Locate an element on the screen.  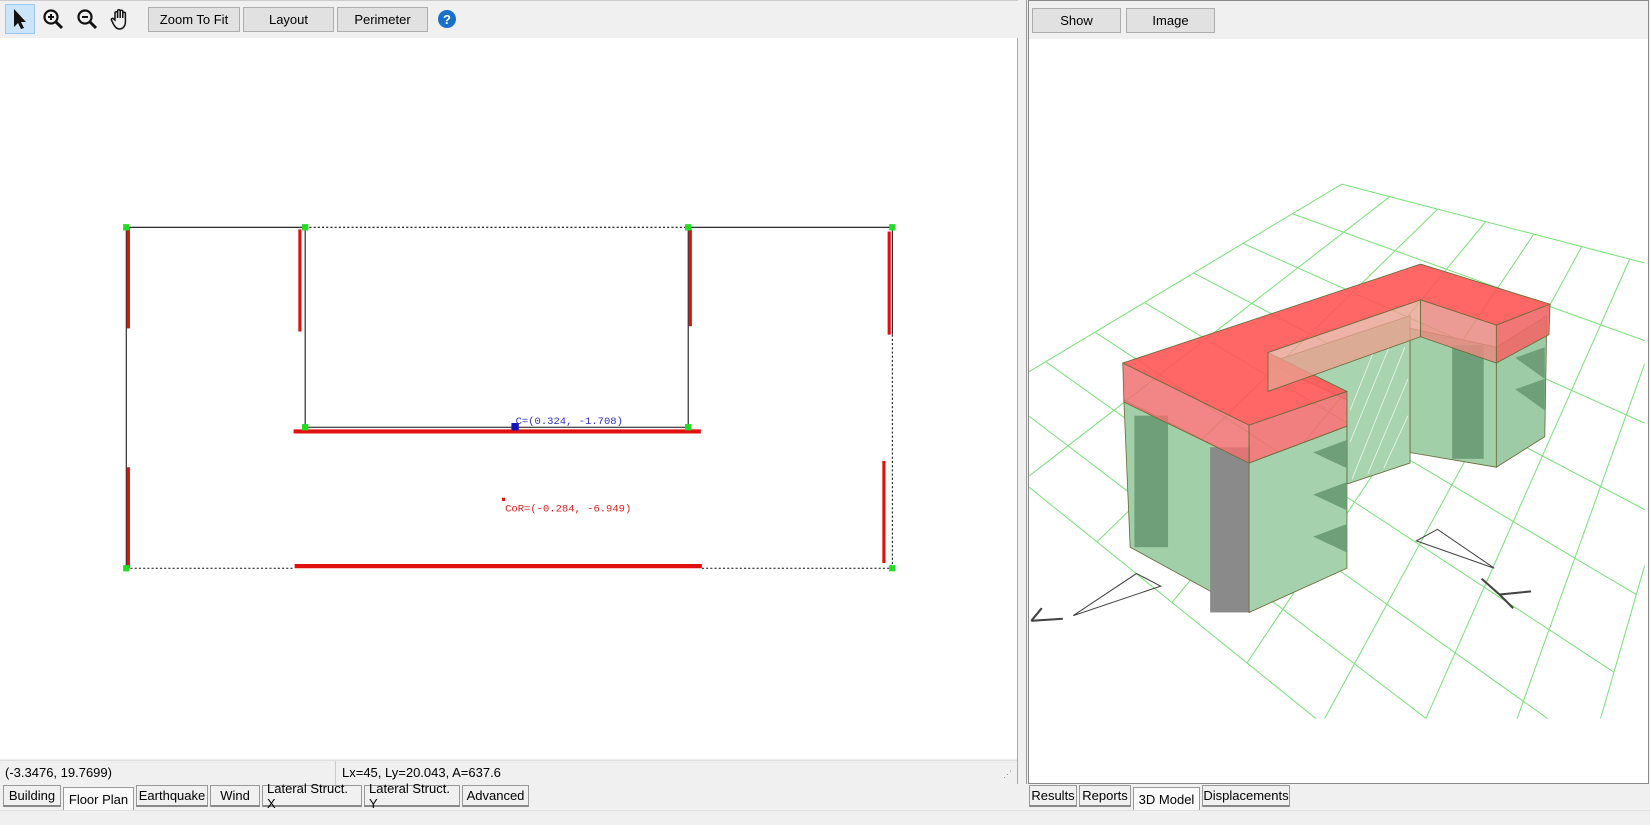
select-pointer-tool is located at coordinates (20, 19).